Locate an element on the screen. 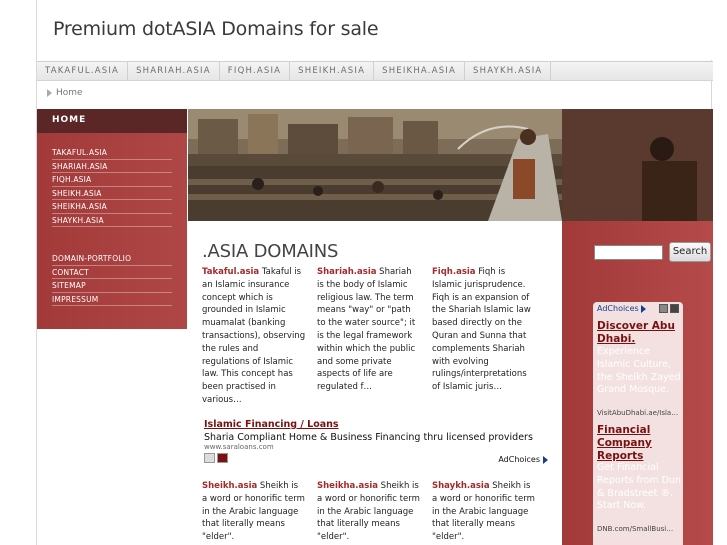 The height and width of the screenshot is (545, 727). sidebar-adchoices: AdChoices is located at coordinates (621, 308).